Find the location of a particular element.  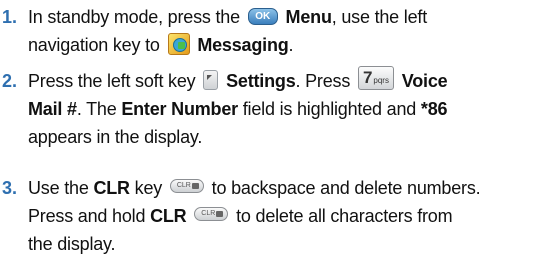

mail-label: Mail # is located at coordinates (52, 109).